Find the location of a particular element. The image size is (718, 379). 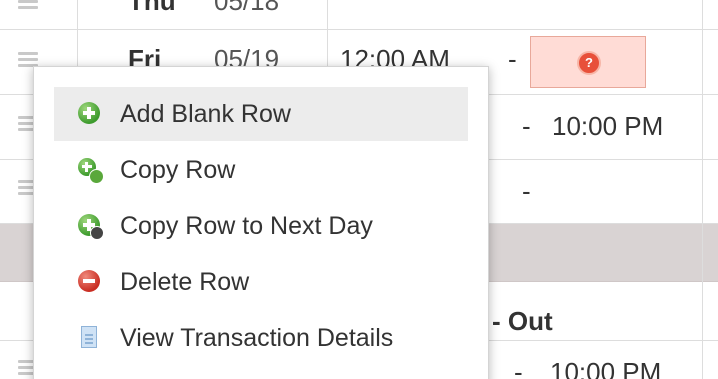

day-cell: Thu is located at coordinates (152, 8).